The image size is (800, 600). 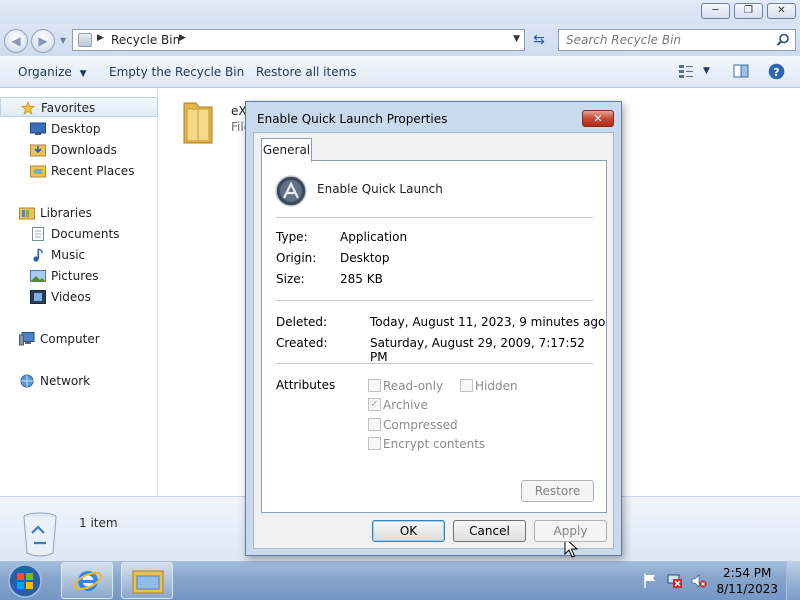 What do you see at coordinates (292, 237) in the screenshot?
I see `type-label: Type:` at bounding box center [292, 237].